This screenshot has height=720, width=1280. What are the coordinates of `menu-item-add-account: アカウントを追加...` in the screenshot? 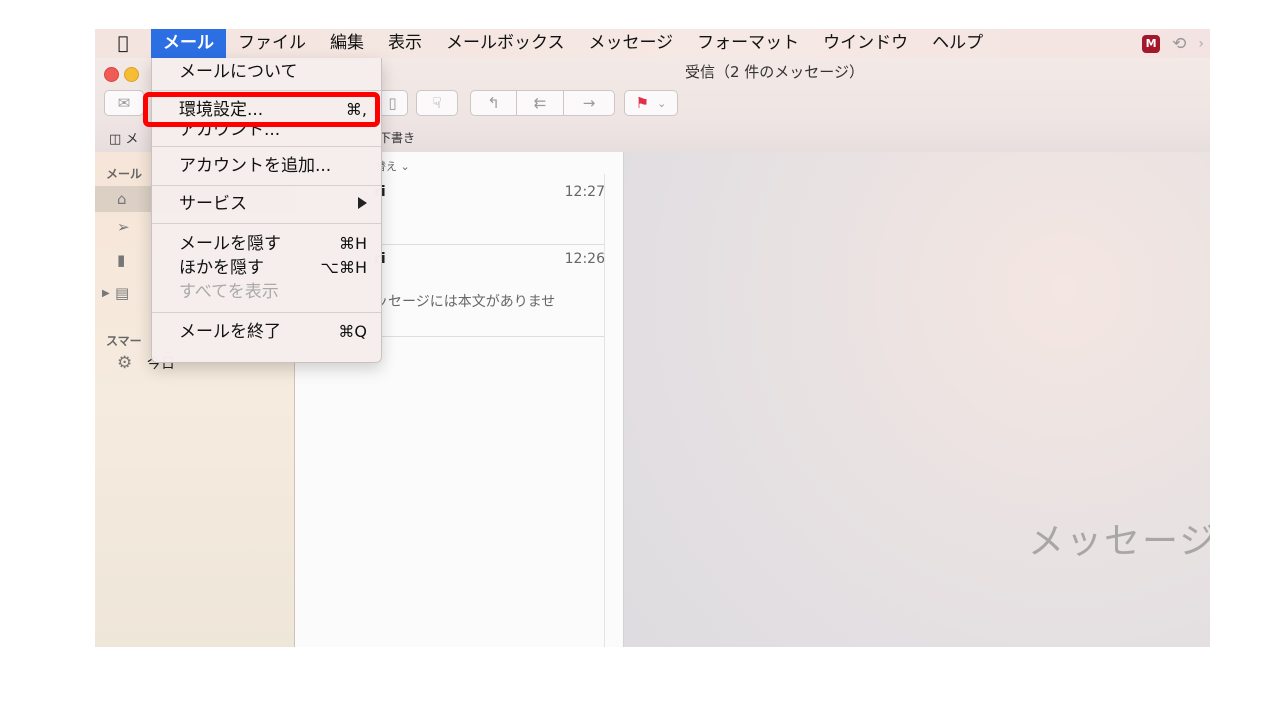 It's located at (266, 166).